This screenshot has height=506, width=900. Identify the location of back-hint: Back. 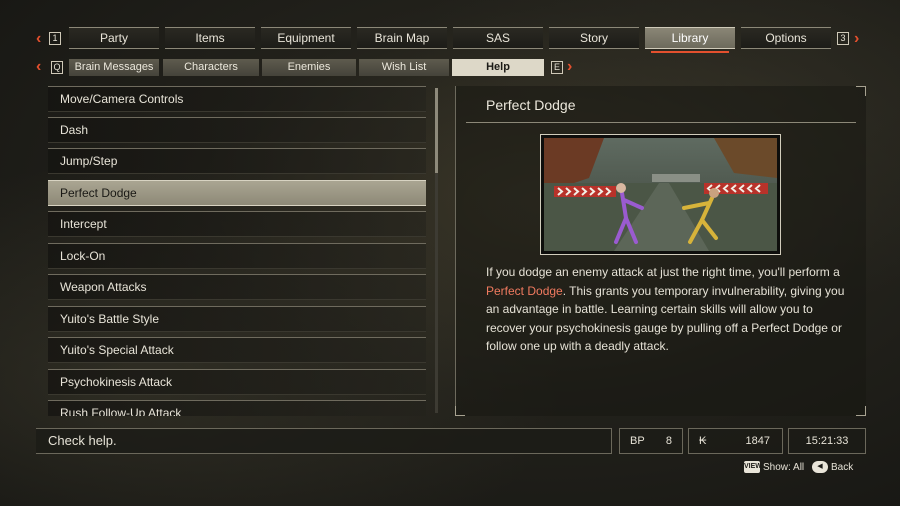
(842, 468).